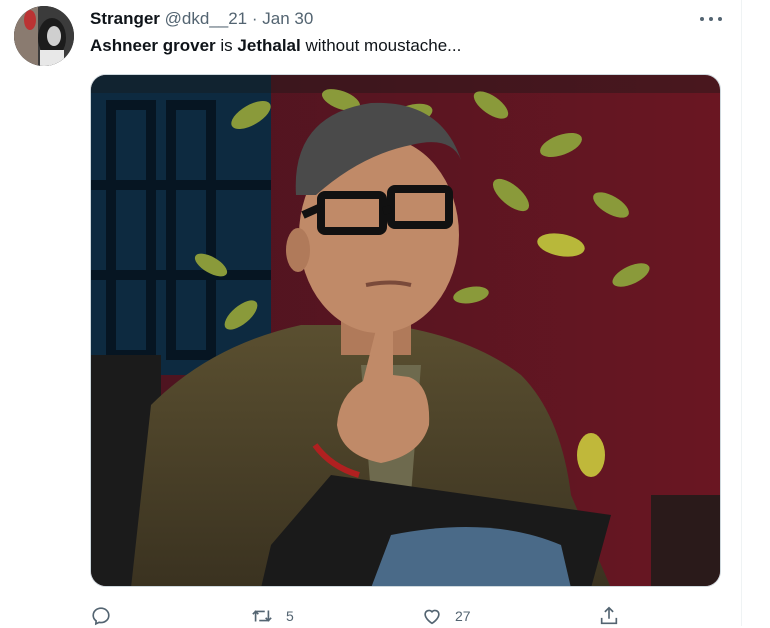 The width and height of the screenshot is (770, 628). What do you see at coordinates (269, 45) in the screenshot?
I see `tweet-text-bold-2: Jethalal` at bounding box center [269, 45].